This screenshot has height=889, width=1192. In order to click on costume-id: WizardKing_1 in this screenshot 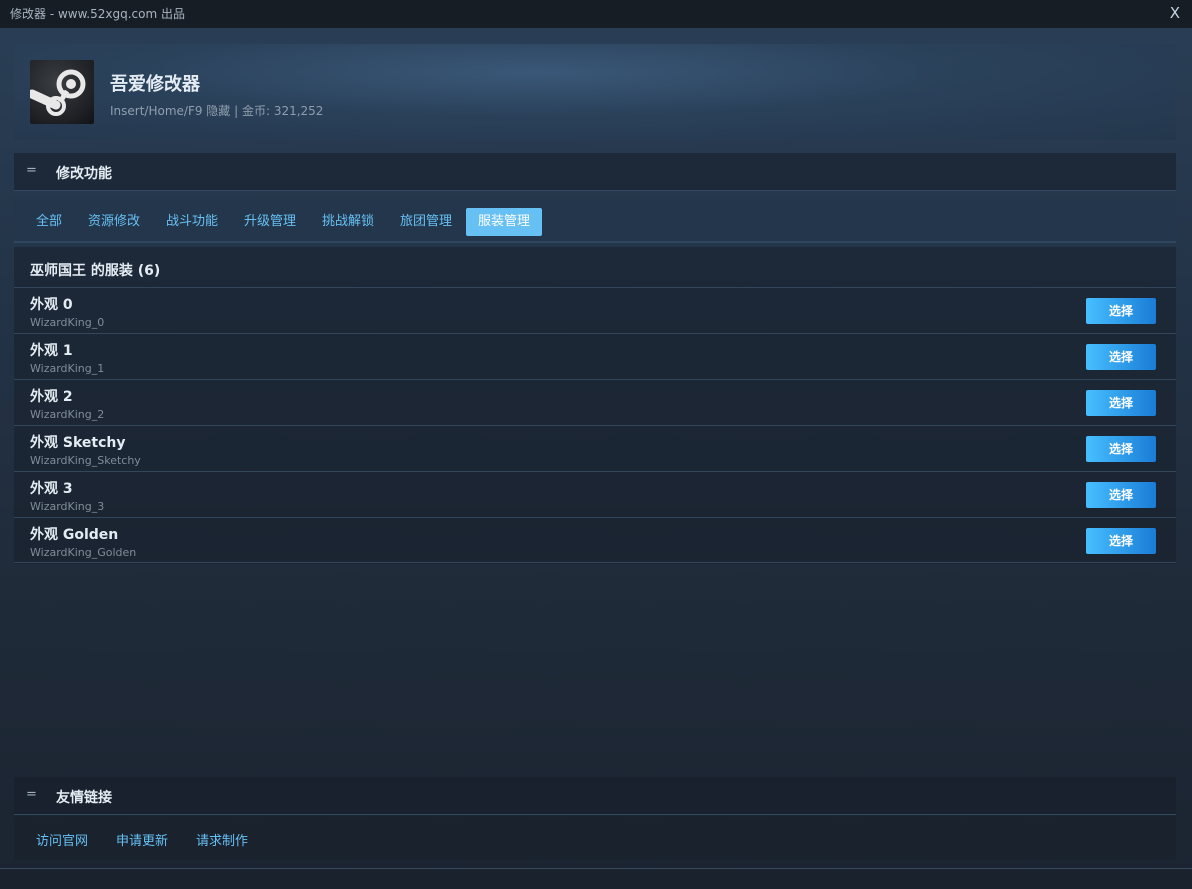, I will do `click(67, 368)`.